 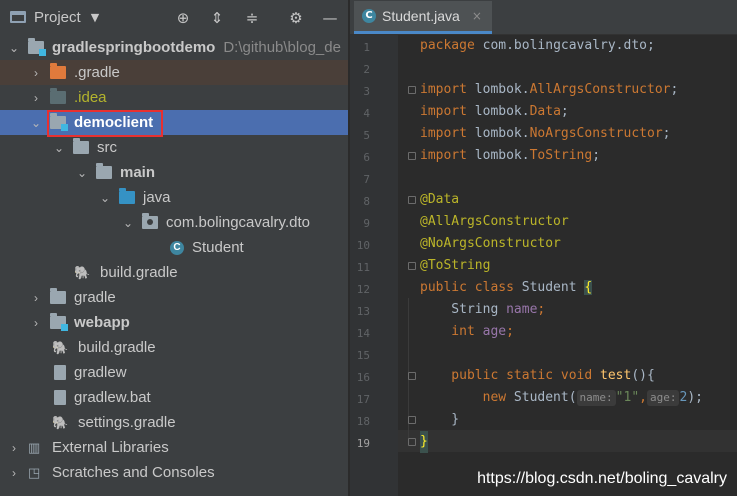 What do you see at coordinates (18, 17) in the screenshot?
I see `project-window-icon` at bounding box center [18, 17].